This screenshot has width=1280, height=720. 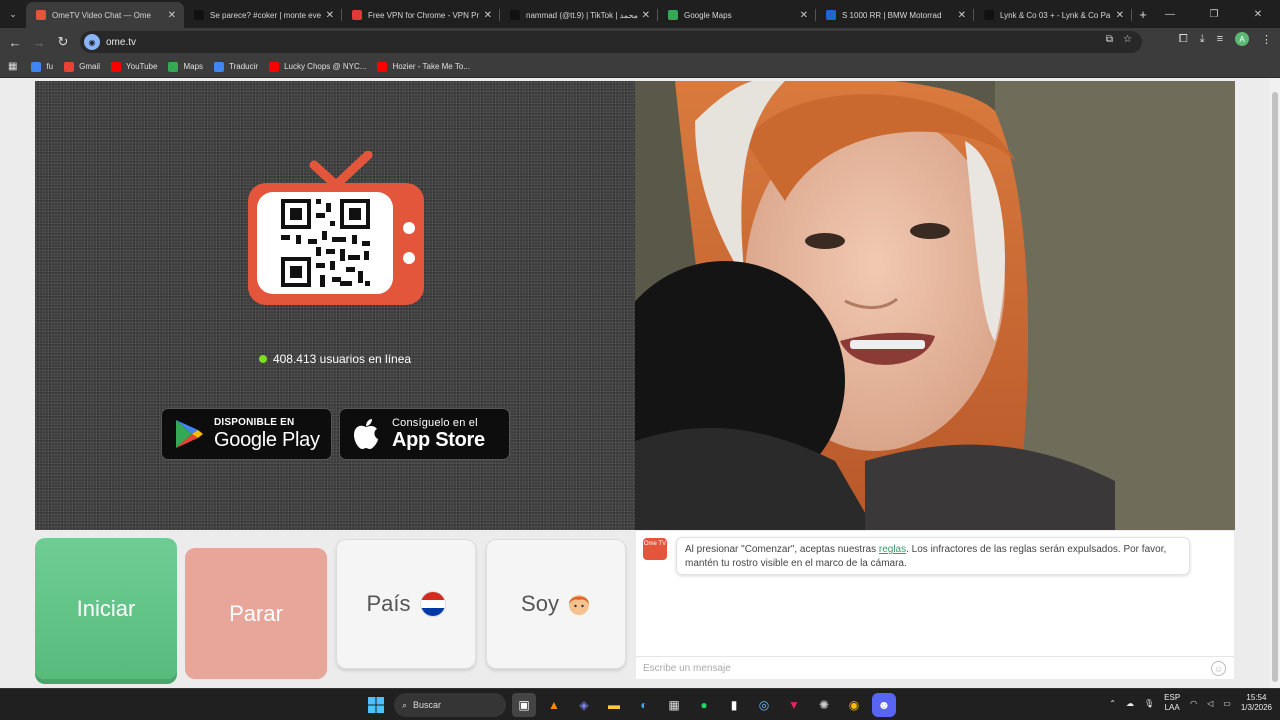 What do you see at coordinates (1170, 14) in the screenshot?
I see `minimize-icon: —` at bounding box center [1170, 14].